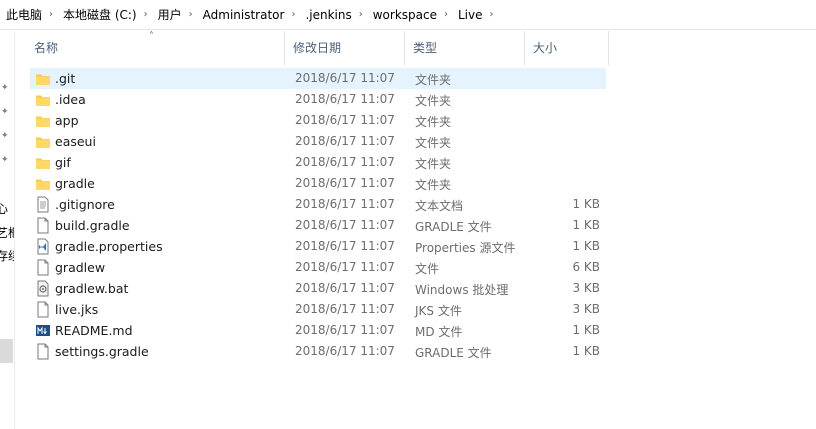 Image resolution: width=816 pixels, height=429 pixels. I want to click on file-name: README.md, so click(94, 330).